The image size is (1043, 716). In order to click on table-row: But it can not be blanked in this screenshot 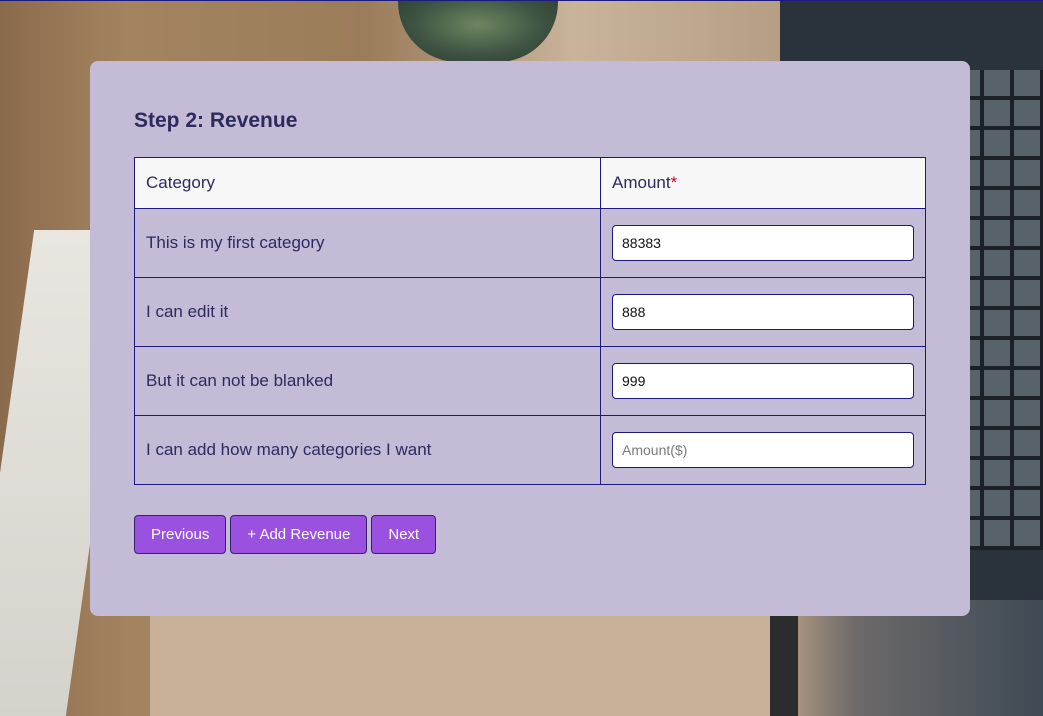, I will do `click(530, 381)`.